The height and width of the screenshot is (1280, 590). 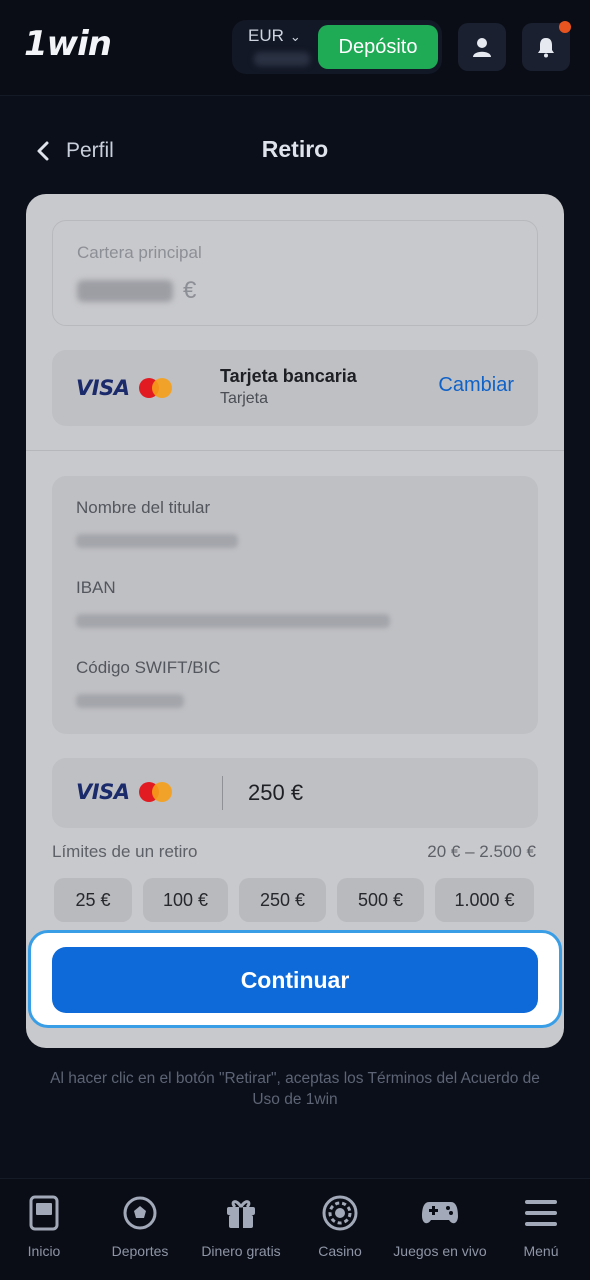 I want to click on nav-label: Dinero gratis, so click(x=241, y=1251).